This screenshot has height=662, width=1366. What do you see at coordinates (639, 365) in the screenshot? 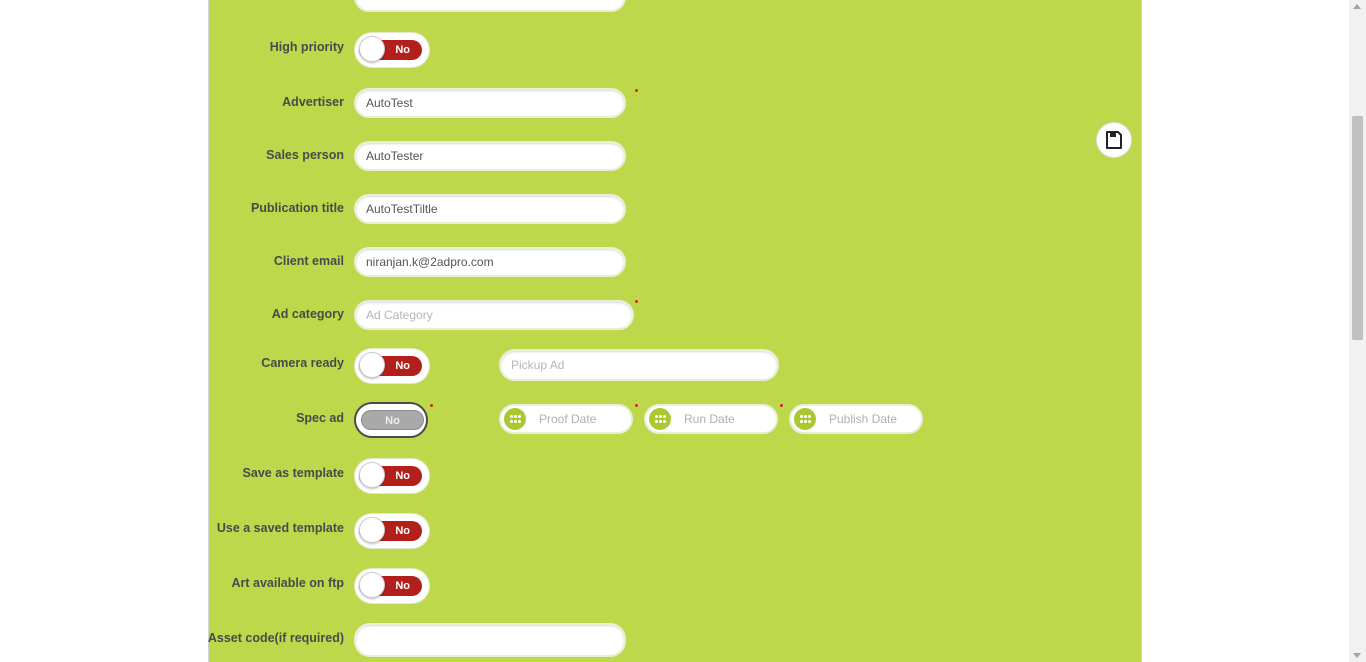
I see `pickup-ad-input: Pickup Ad` at bounding box center [639, 365].